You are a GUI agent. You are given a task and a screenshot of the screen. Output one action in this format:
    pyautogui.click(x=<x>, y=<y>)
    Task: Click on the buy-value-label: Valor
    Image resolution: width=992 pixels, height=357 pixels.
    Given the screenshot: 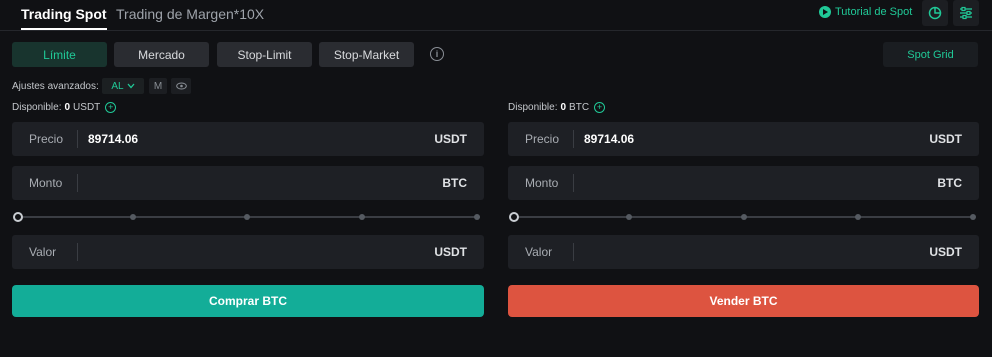 What is the action you would take?
    pyautogui.click(x=43, y=252)
    